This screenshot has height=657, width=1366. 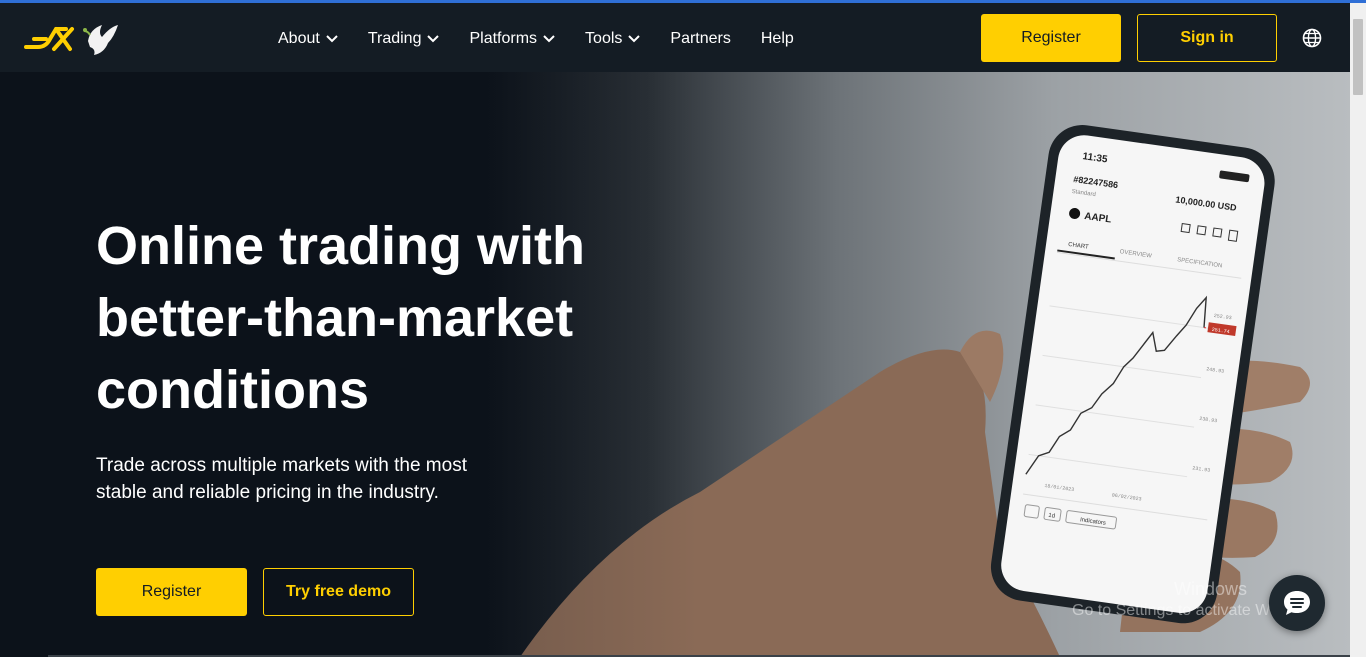 What do you see at coordinates (74, 39) in the screenshot?
I see `logo` at bounding box center [74, 39].